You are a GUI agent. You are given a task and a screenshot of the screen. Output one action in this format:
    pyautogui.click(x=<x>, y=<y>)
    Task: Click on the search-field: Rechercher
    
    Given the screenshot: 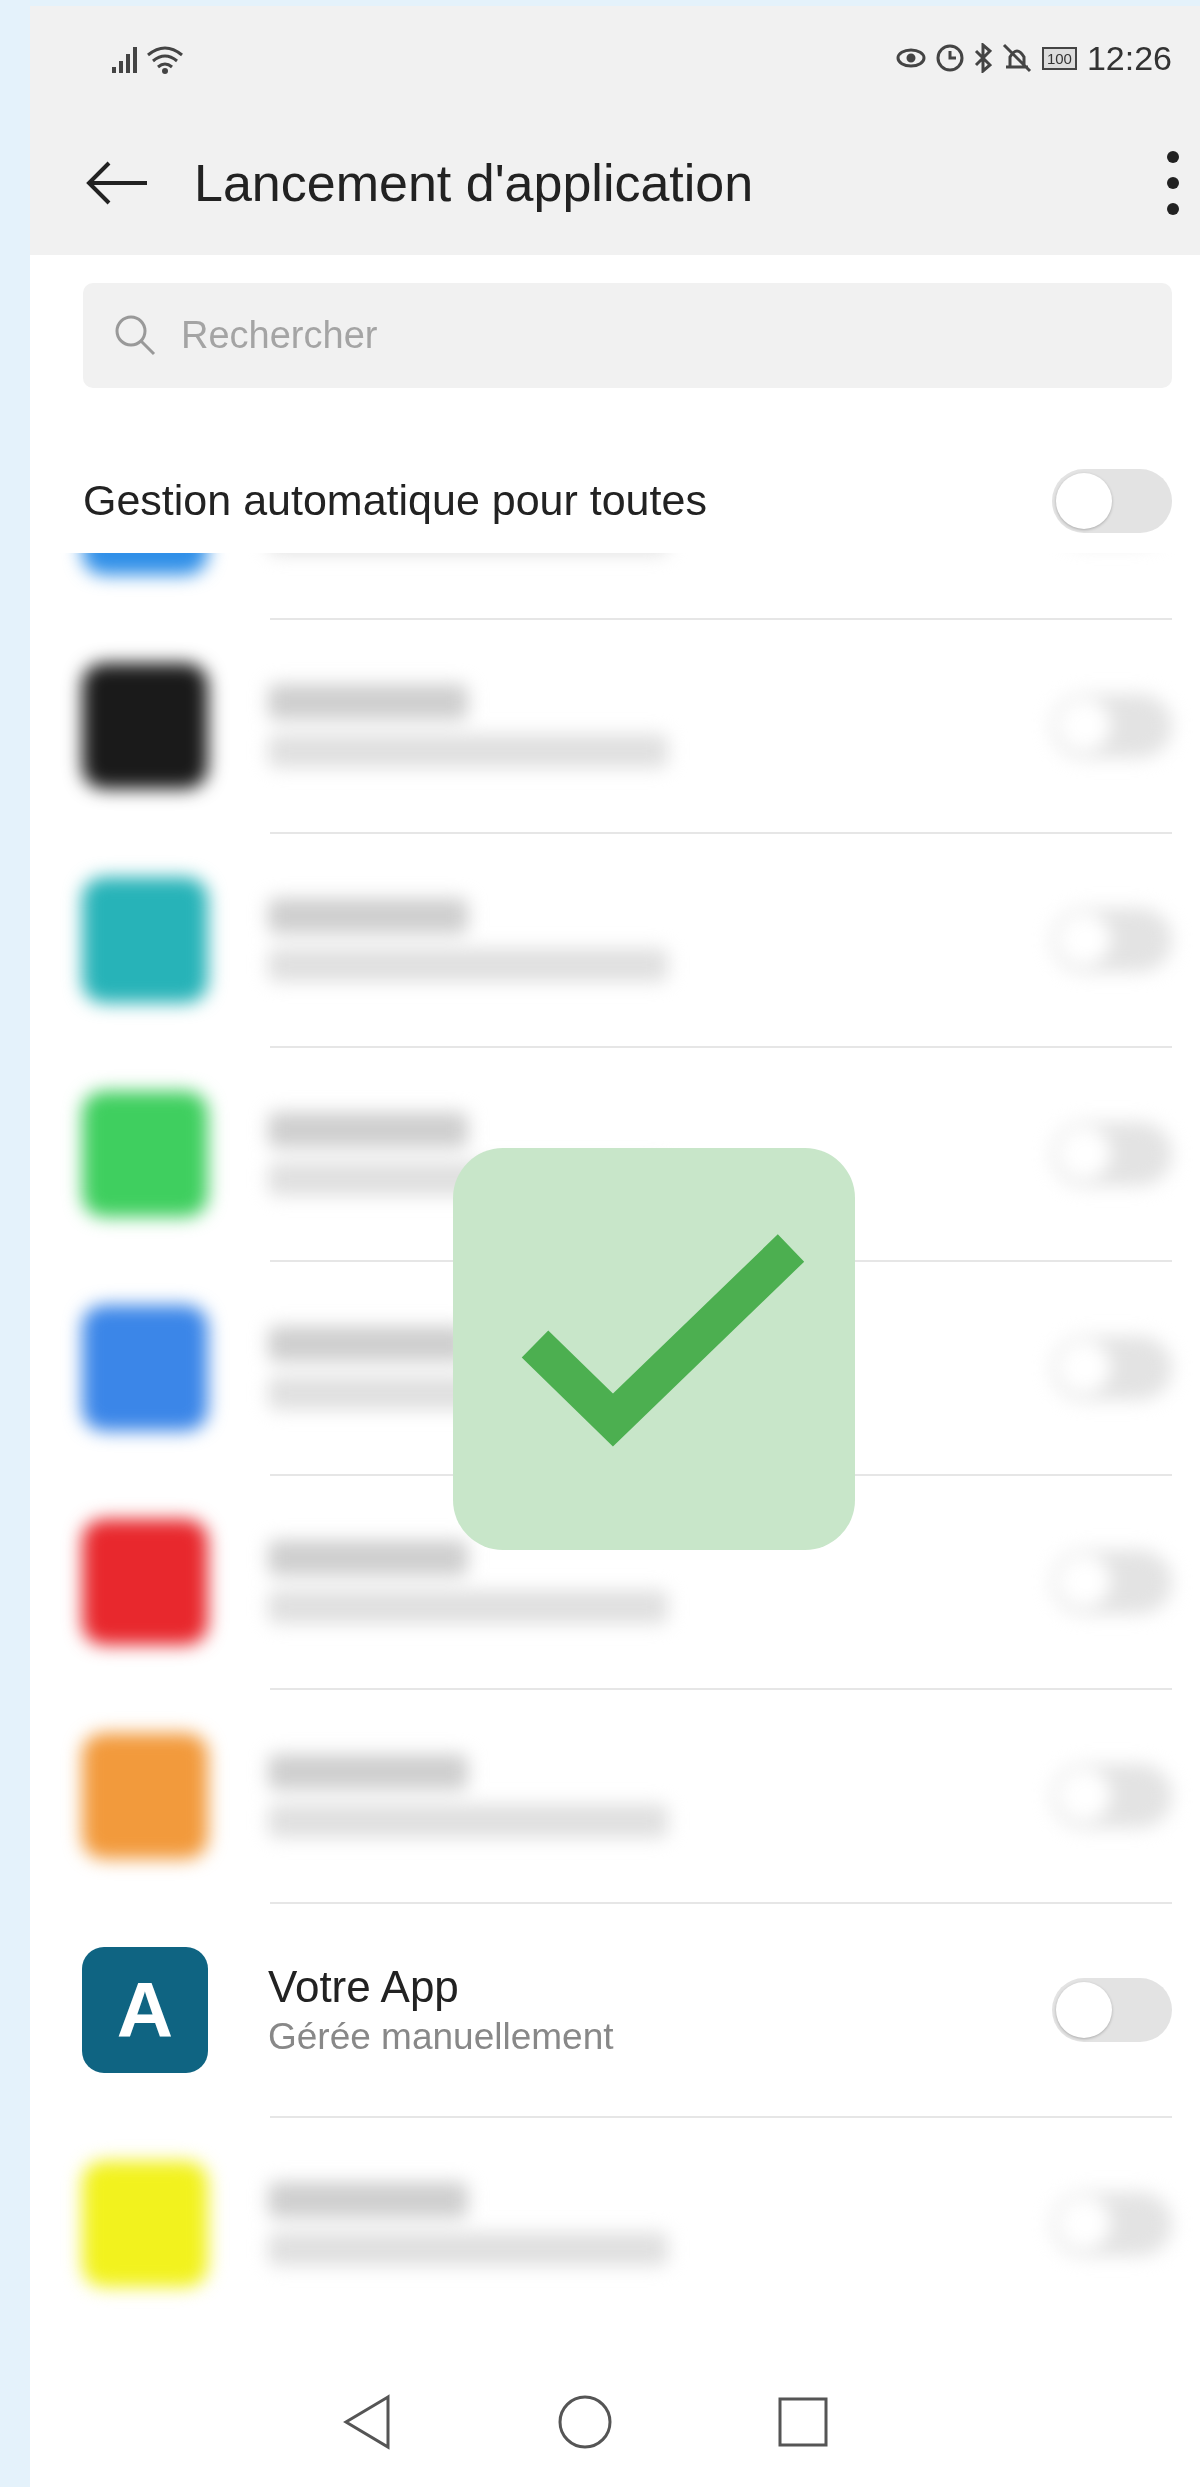 What is the action you would take?
    pyautogui.click(x=627, y=335)
    